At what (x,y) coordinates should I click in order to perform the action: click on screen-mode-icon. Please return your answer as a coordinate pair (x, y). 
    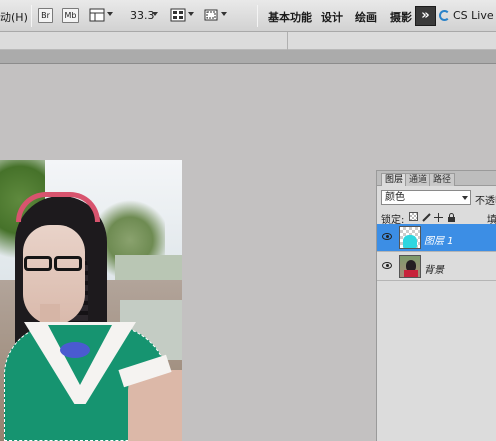
    Looking at the image, I should click on (211, 15).